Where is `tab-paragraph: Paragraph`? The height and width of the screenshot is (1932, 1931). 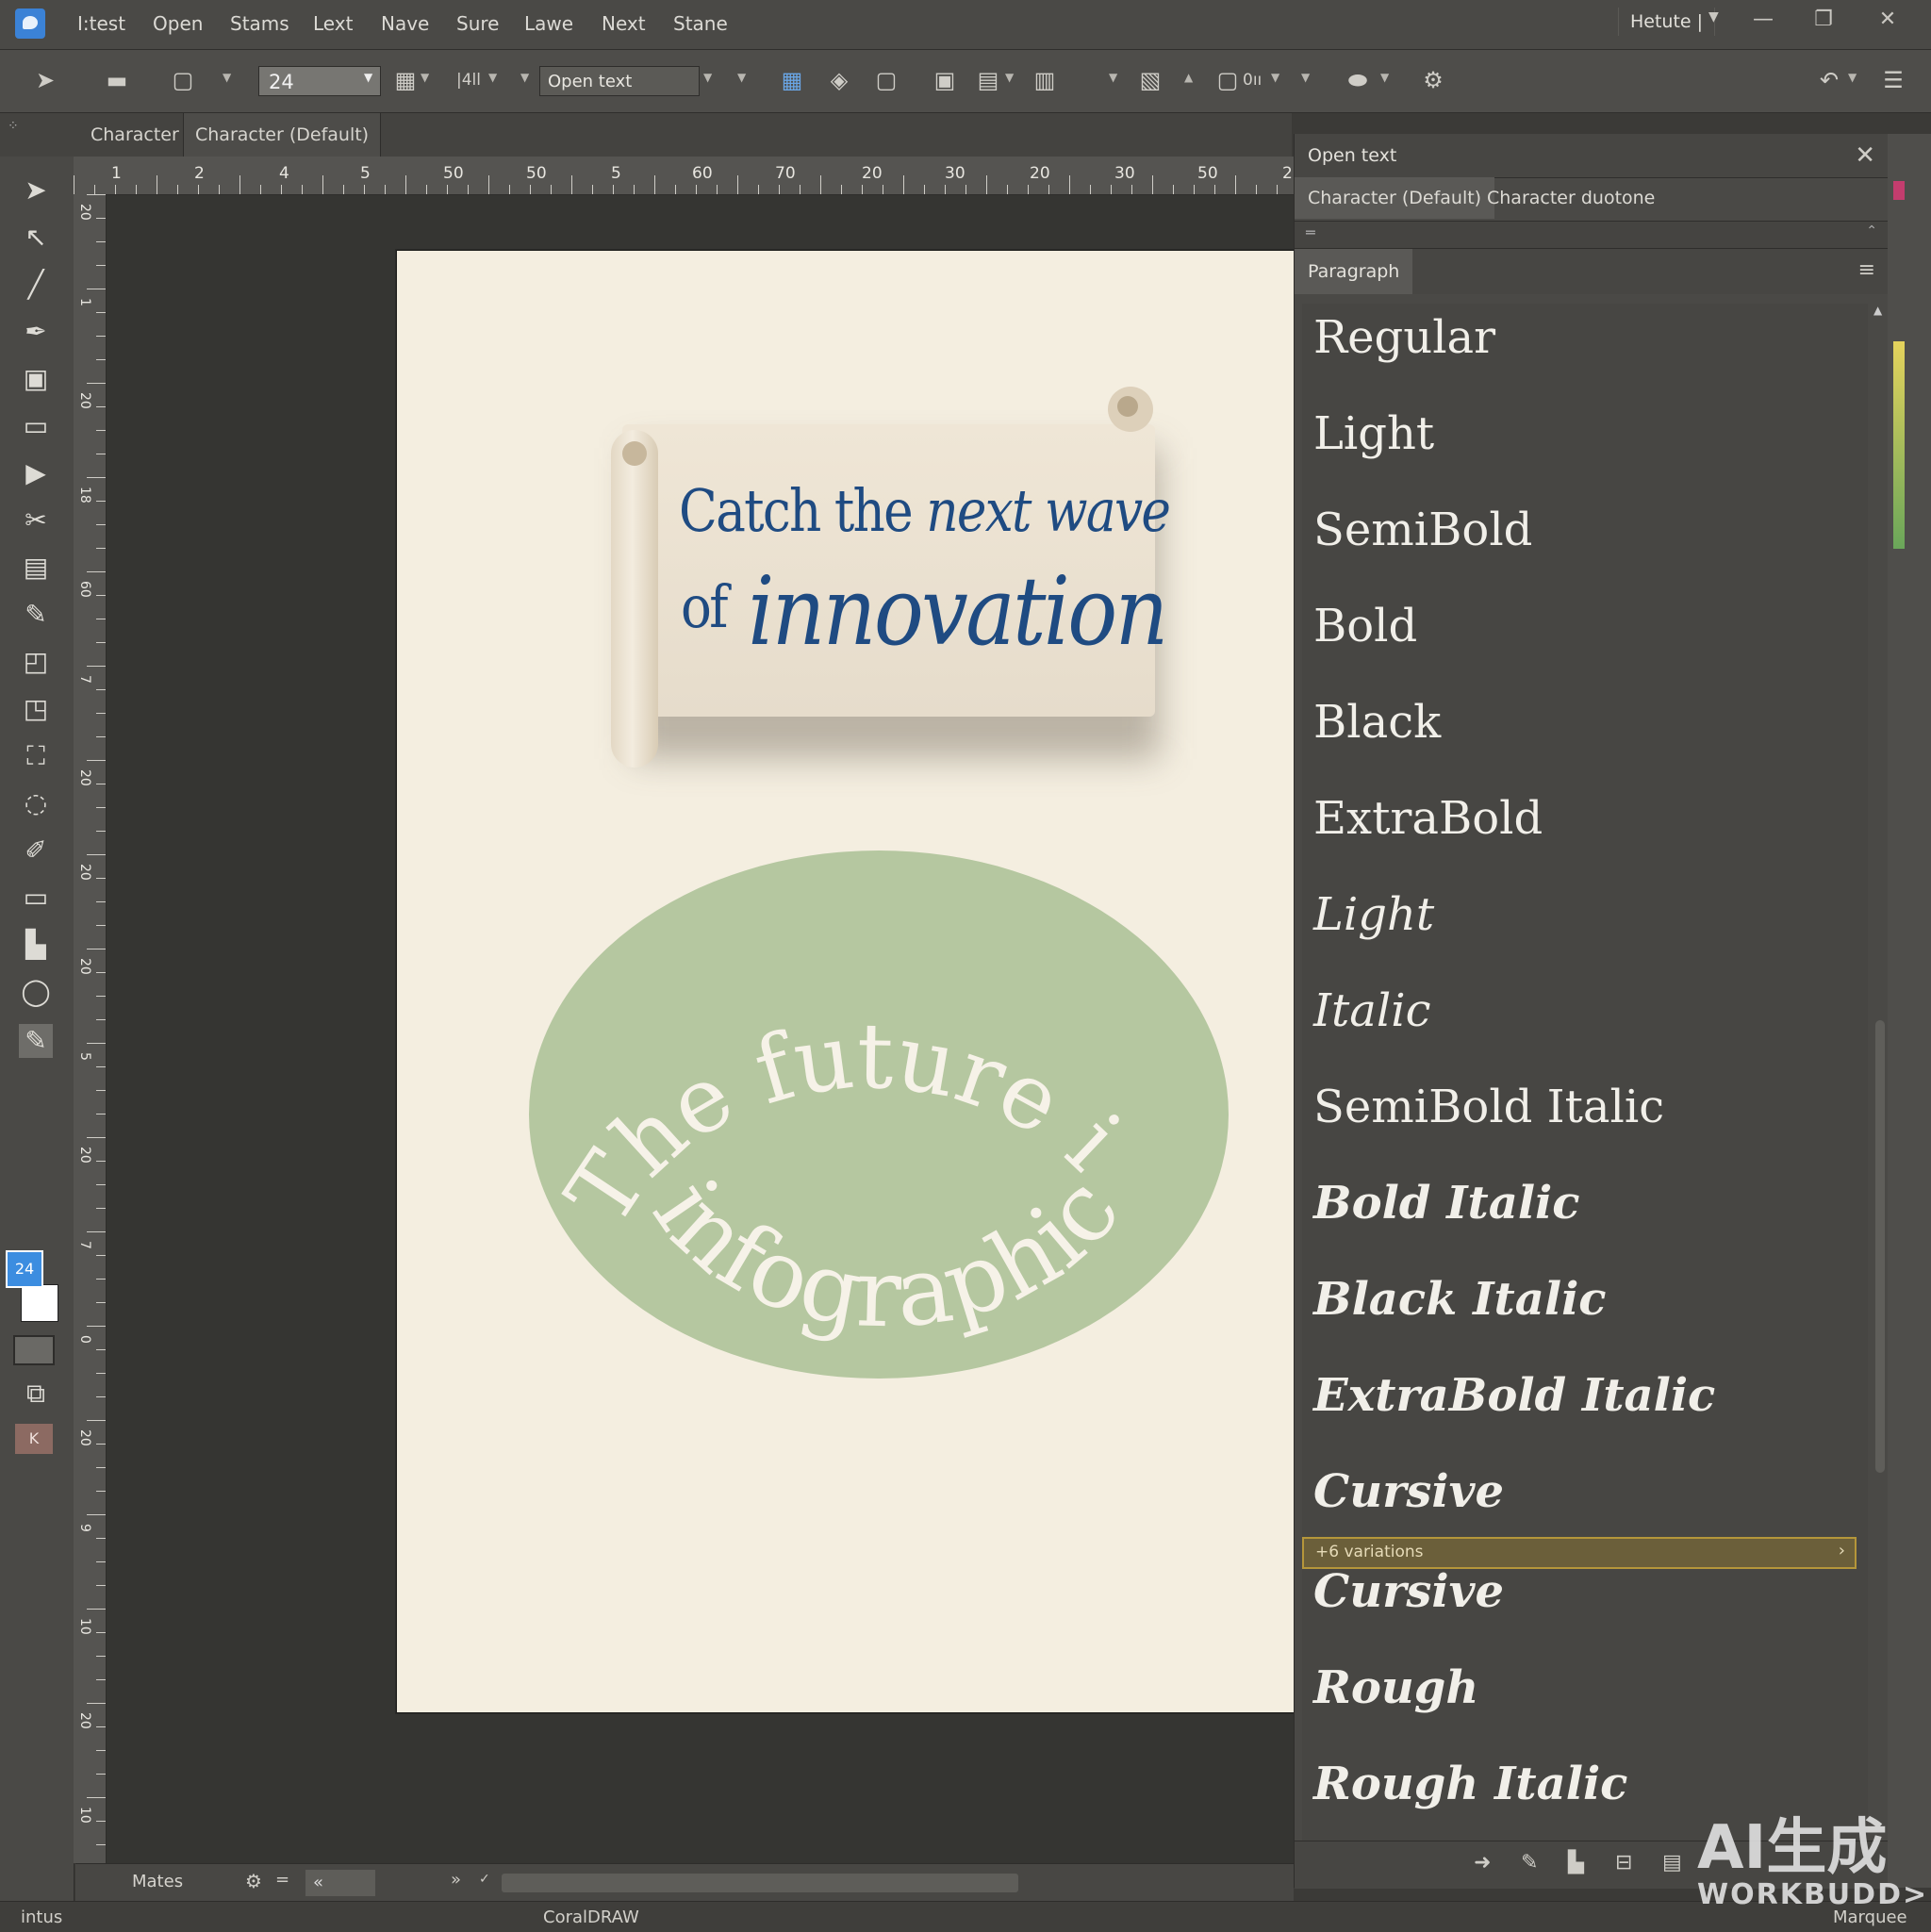
tab-paragraph: Paragraph is located at coordinates (1354, 271).